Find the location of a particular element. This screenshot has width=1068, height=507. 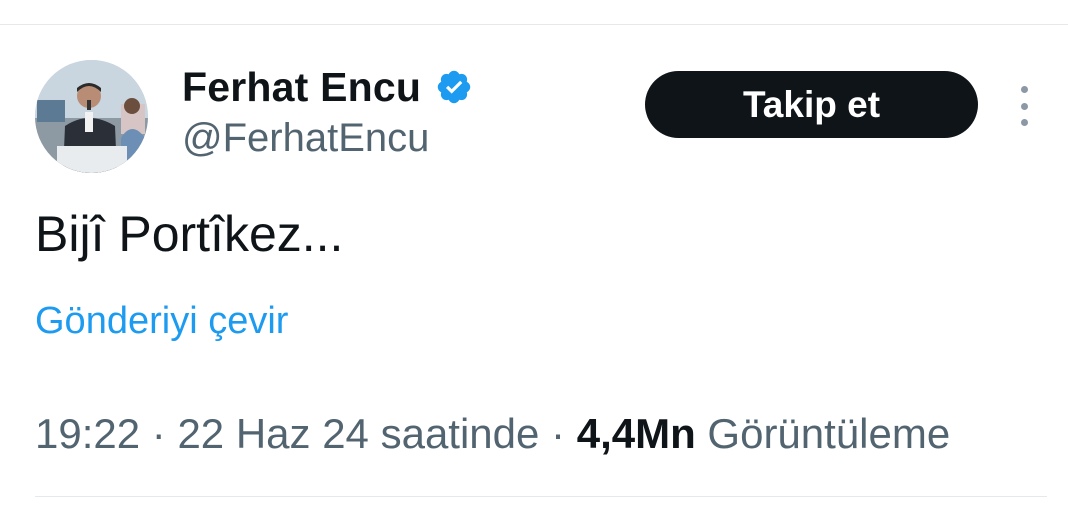

tweet-time: 19:22 is located at coordinates (87, 433).